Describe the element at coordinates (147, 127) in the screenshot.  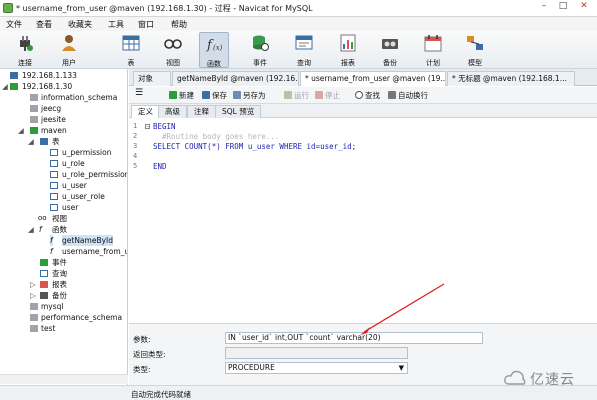
I see `fold-marker-icon: −` at that location.